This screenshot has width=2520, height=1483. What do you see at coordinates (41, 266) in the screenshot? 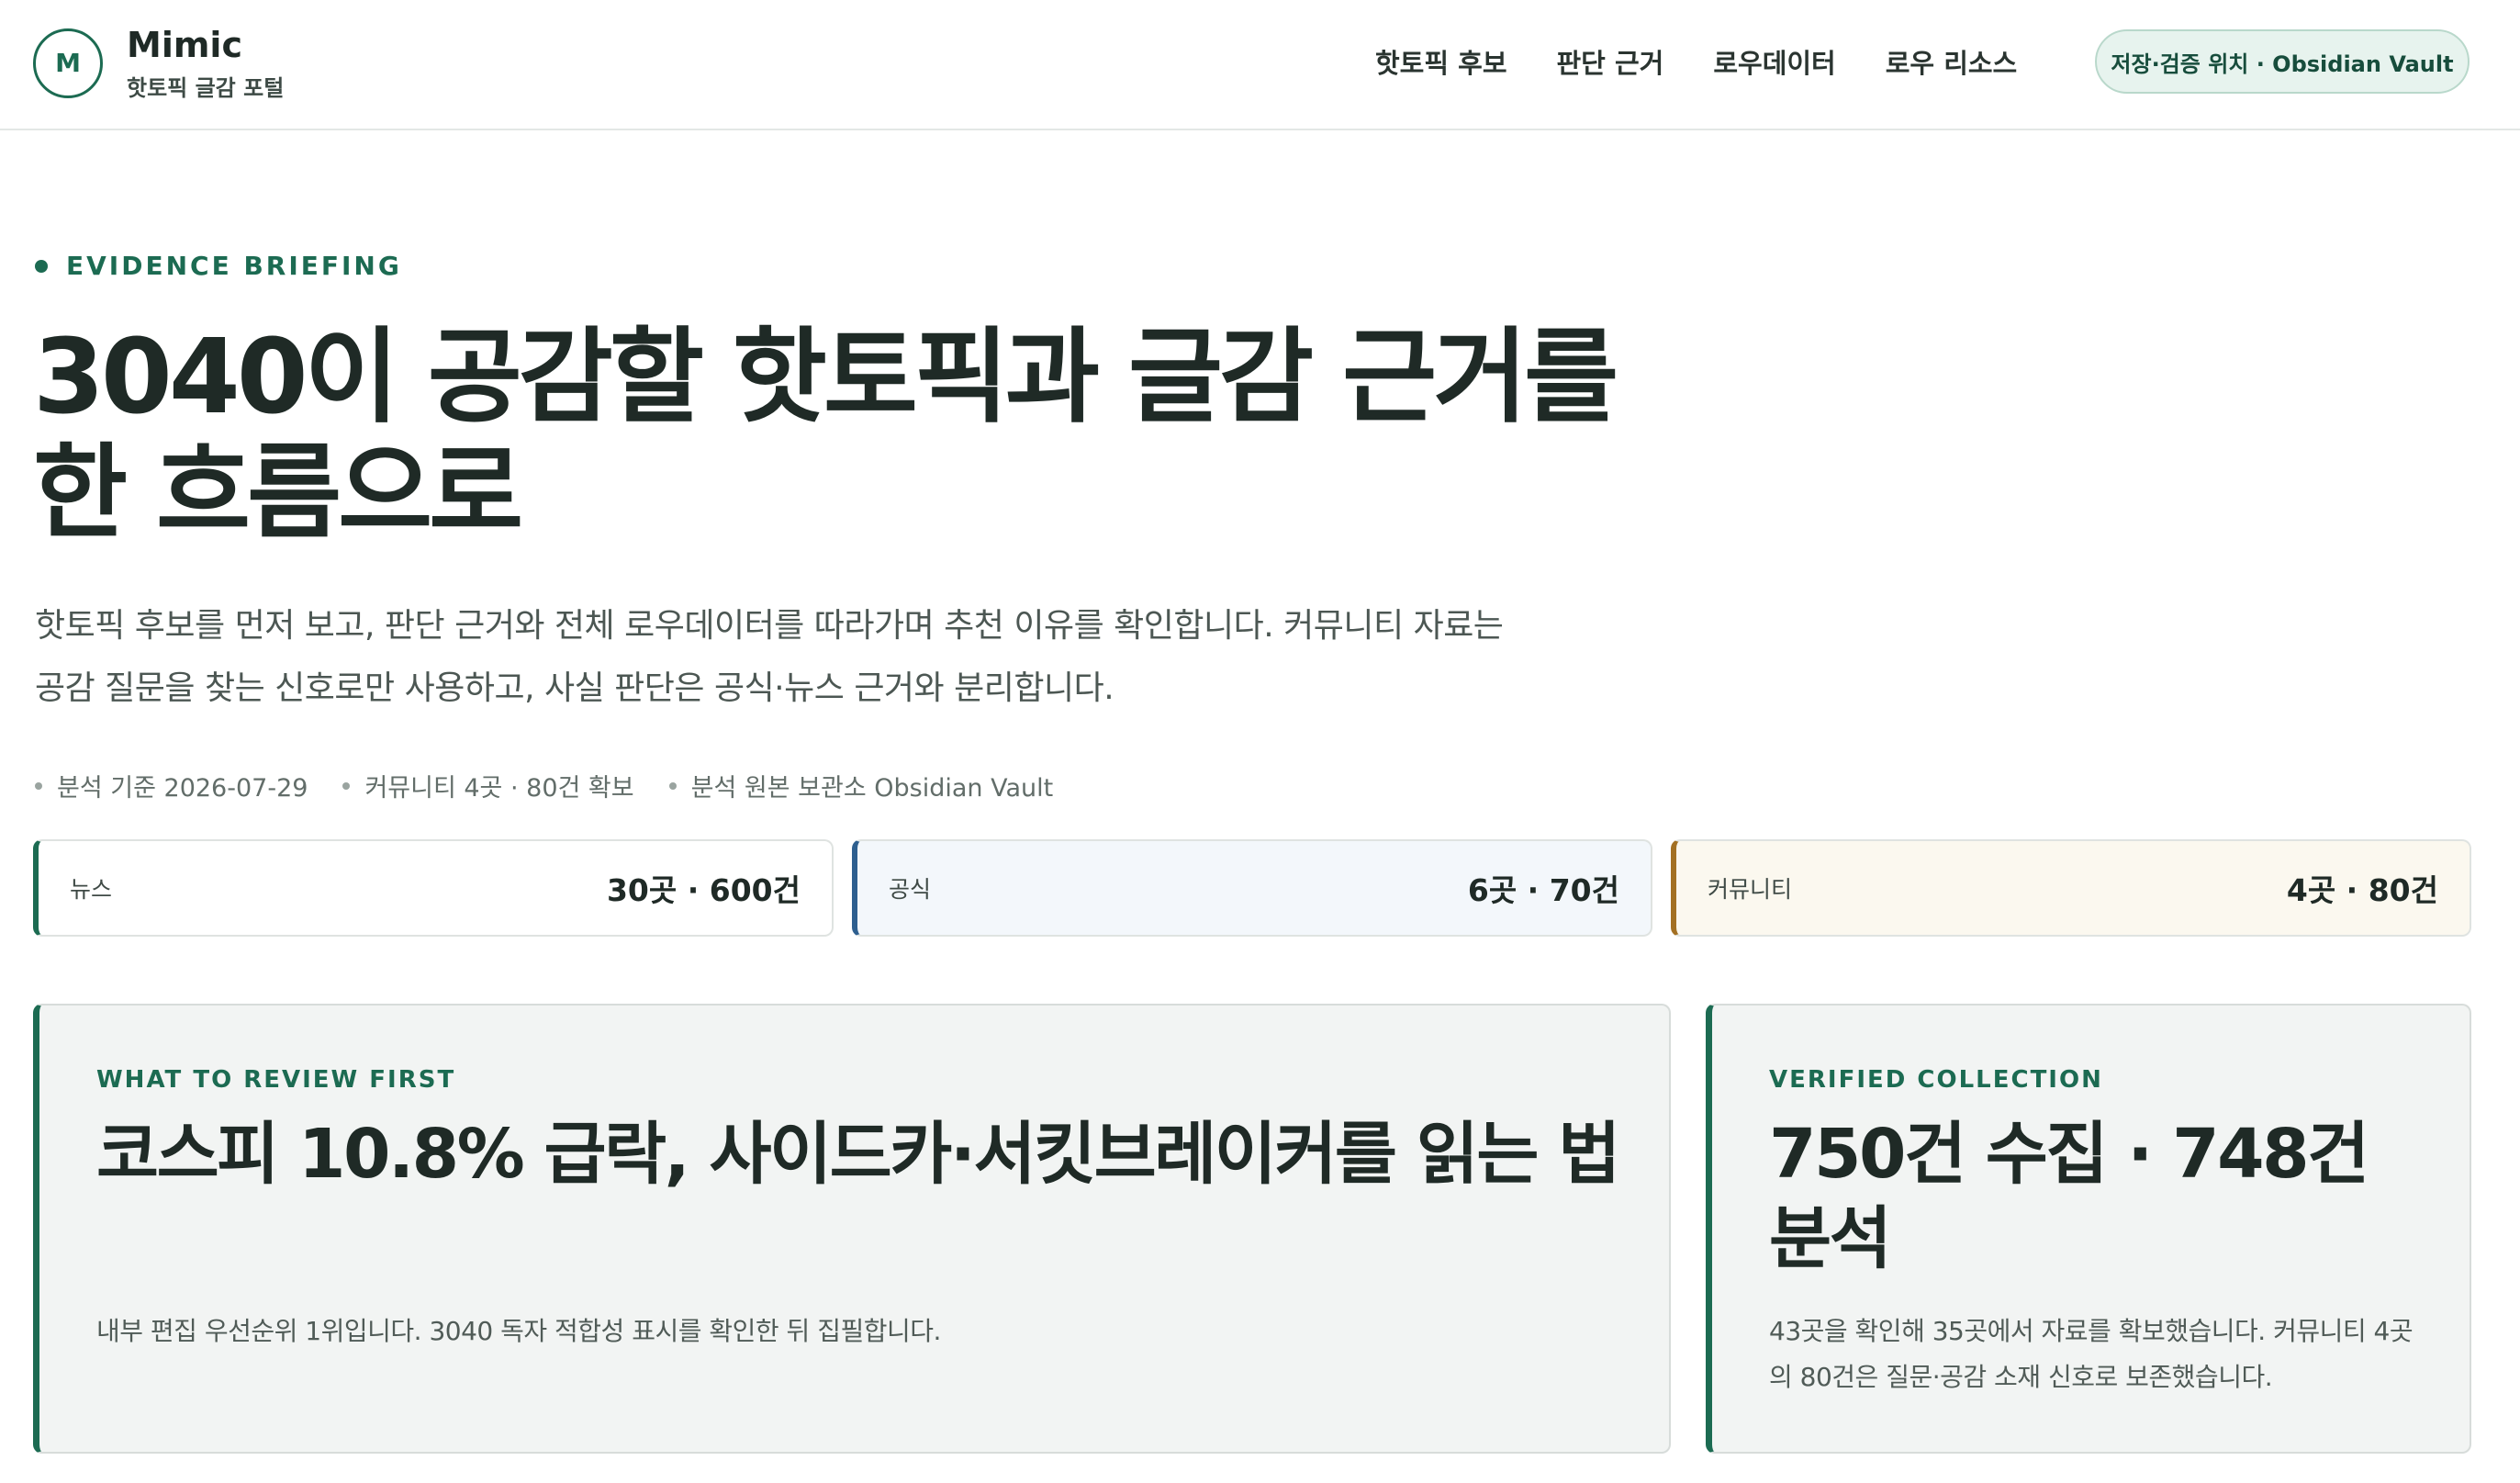
I see `eyebrow-dot-icon` at bounding box center [41, 266].